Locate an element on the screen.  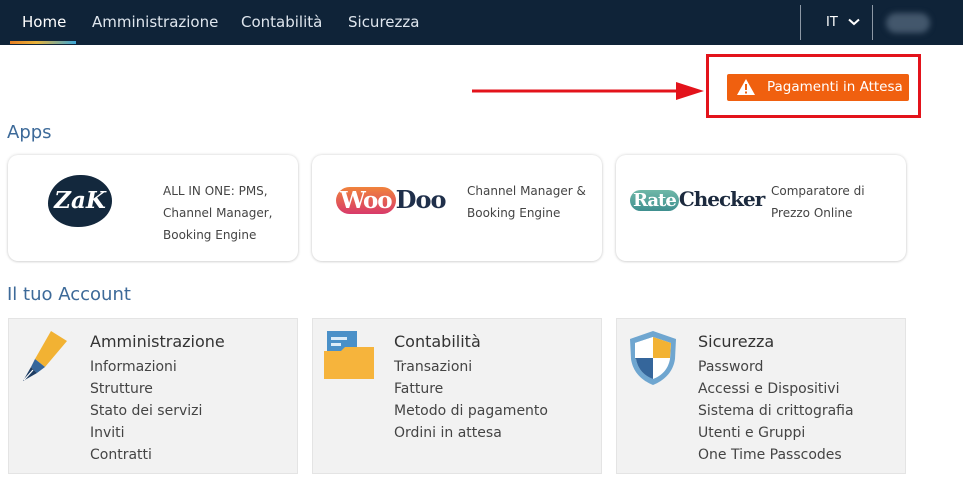
active-tab-indicator is located at coordinates (43, 42).